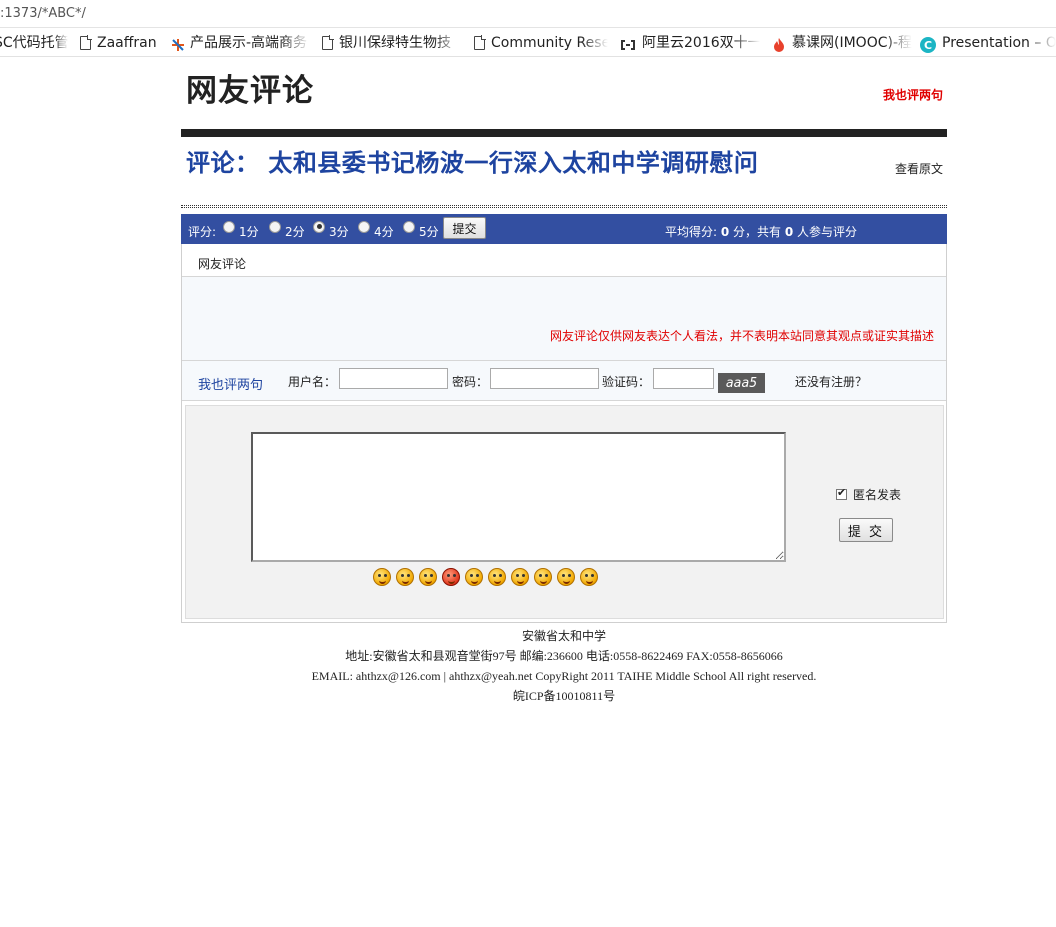 Image resolution: width=1056 pixels, height=927 pixels. Describe the element at coordinates (693, 232) in the screenshot. I see `avg-prefix: 平均得分:` at that location.